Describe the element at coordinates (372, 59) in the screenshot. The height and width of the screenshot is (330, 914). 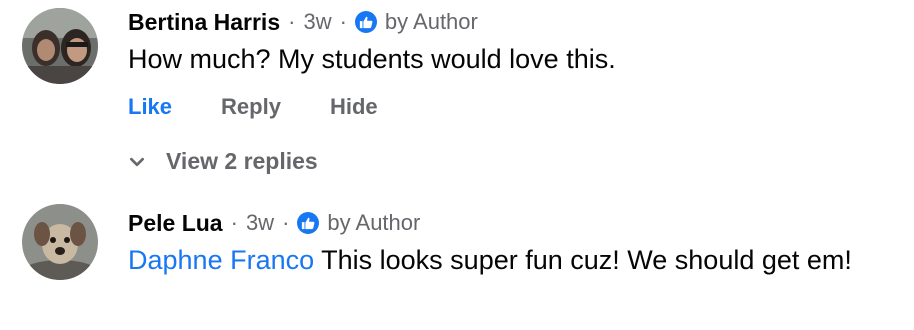
I see `comment-body: How much? My students would love this.` at that location.